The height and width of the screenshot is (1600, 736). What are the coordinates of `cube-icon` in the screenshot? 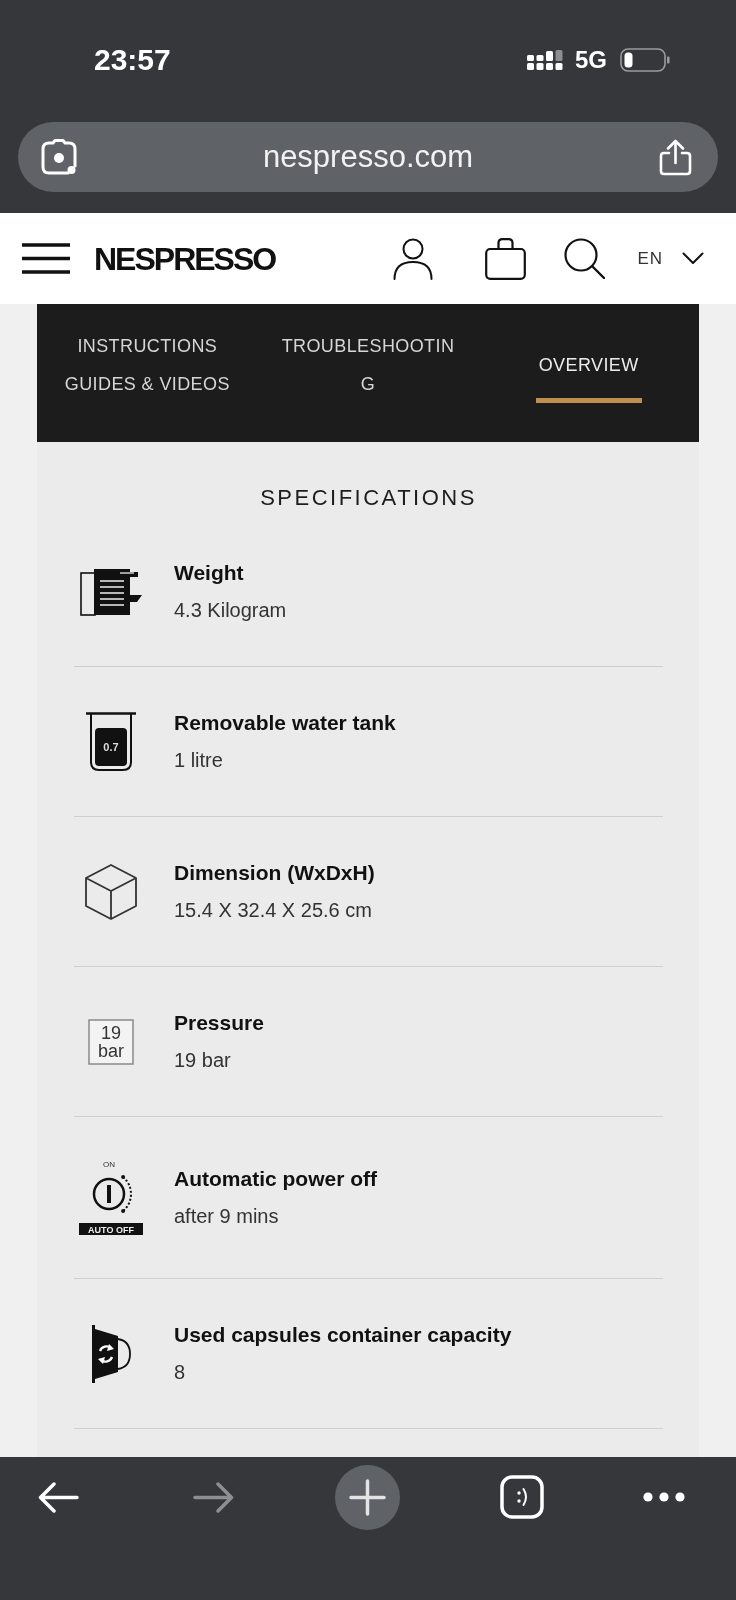 It's located at (111, 891).